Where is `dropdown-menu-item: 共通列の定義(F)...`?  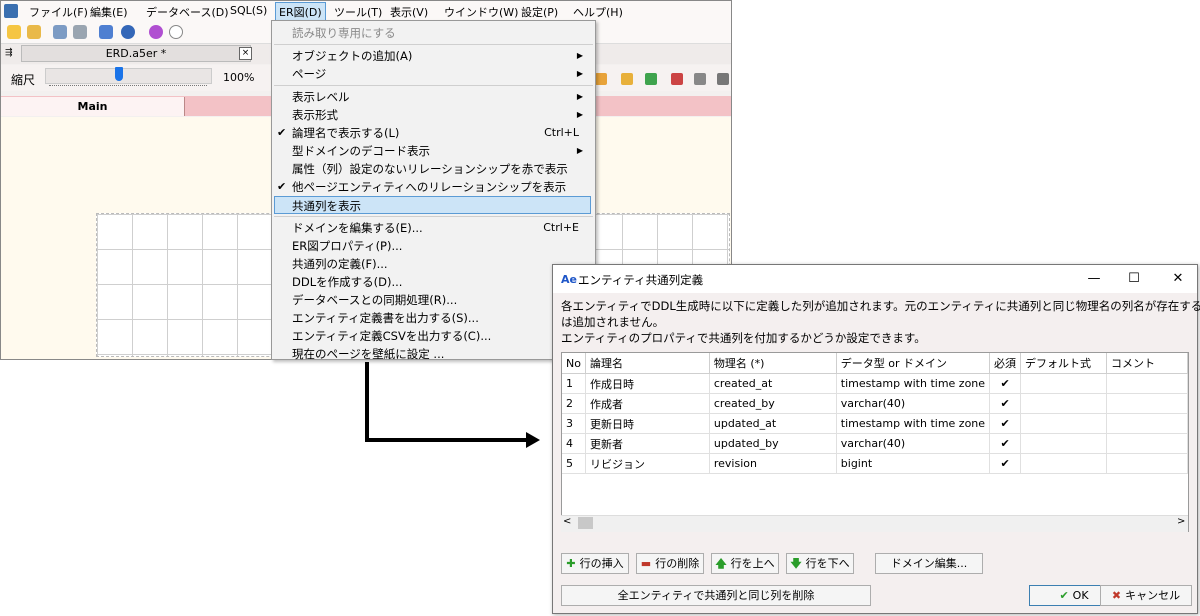 dropdown-menu-item: 共通列の定義(F)... is located at coordinates (441, 264).